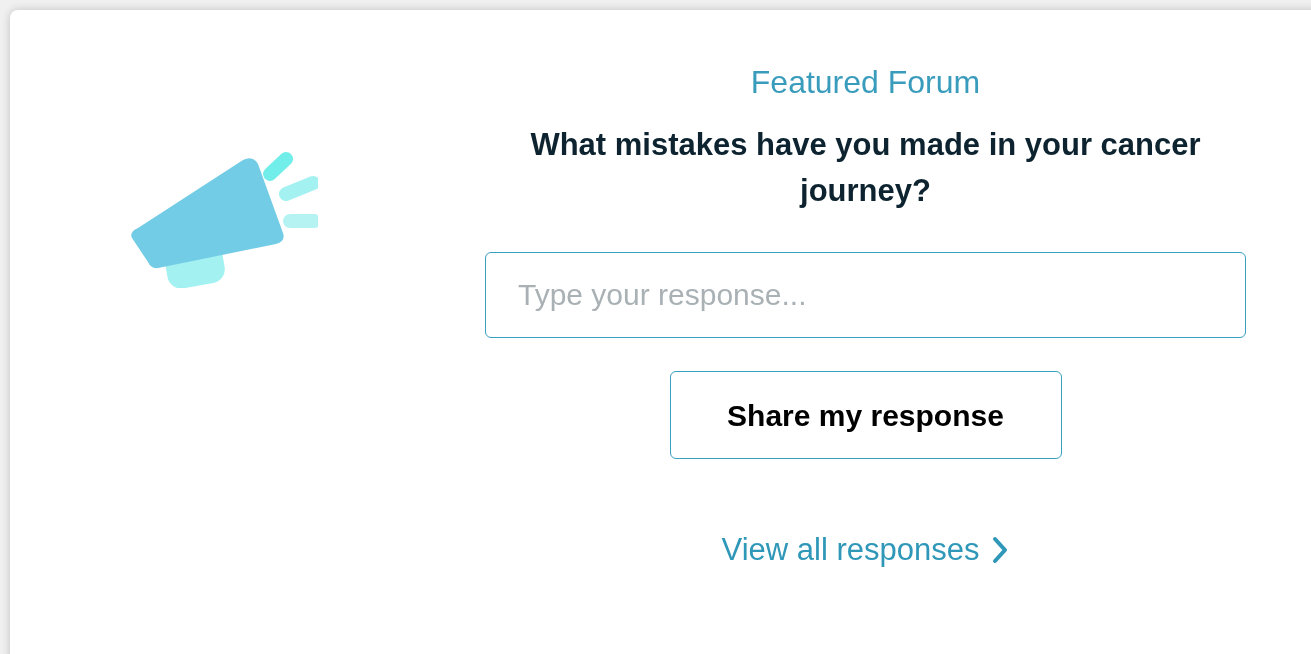 This screenshot has width=1311, height=654. I want to click on chevron-right-icon, so click(1000, 550).